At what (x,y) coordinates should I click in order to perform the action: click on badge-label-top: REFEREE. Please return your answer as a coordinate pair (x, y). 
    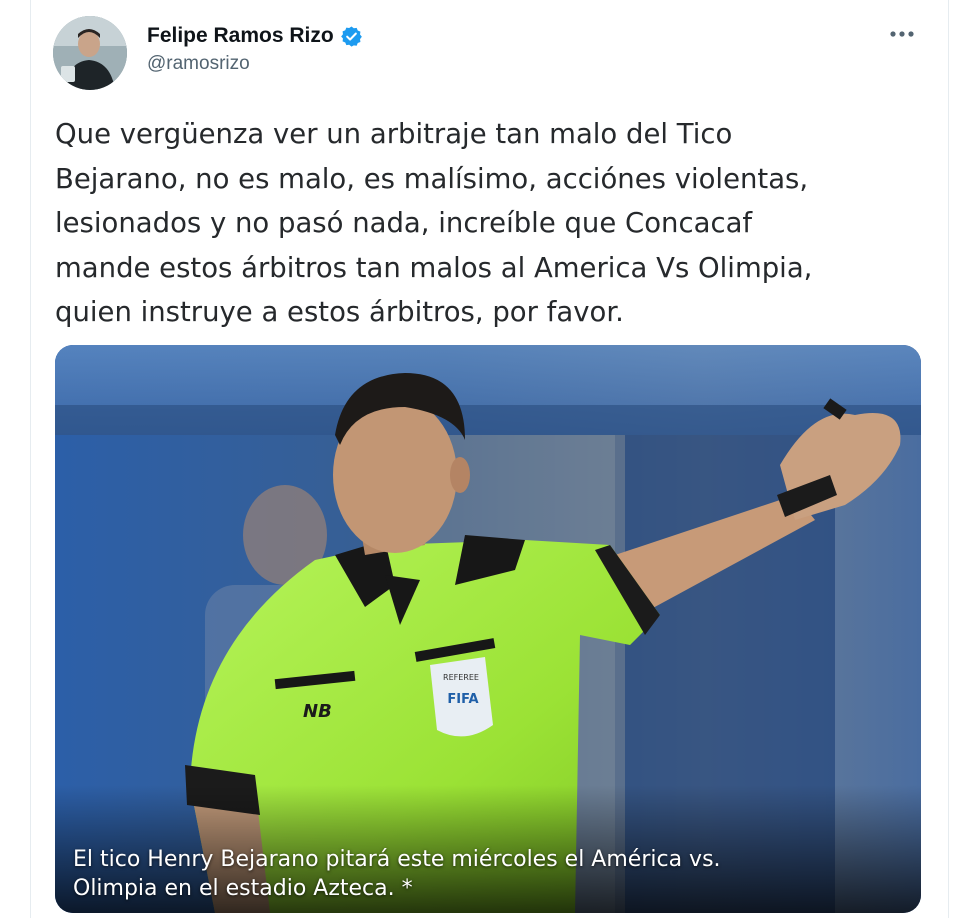
    Looking at the image, I should click on (461, 677).